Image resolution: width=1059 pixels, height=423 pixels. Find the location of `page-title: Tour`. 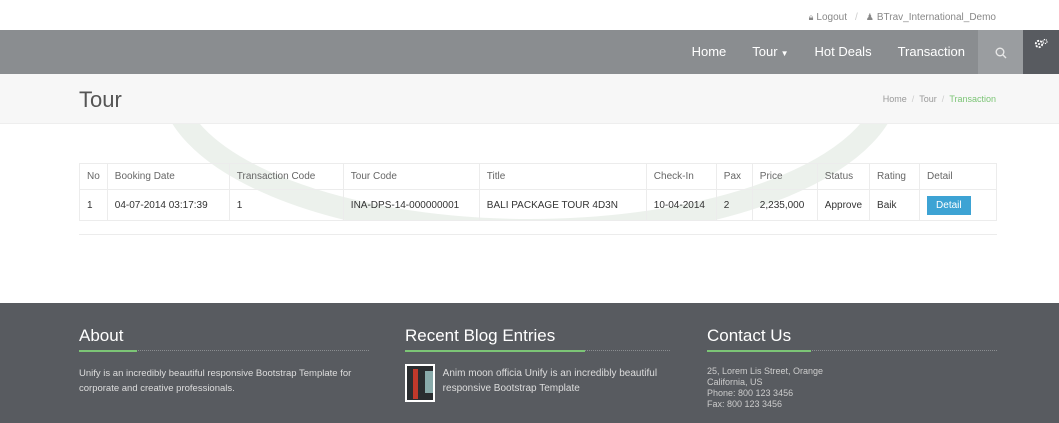

page-title: Tour is located at coordinates (100, 99).